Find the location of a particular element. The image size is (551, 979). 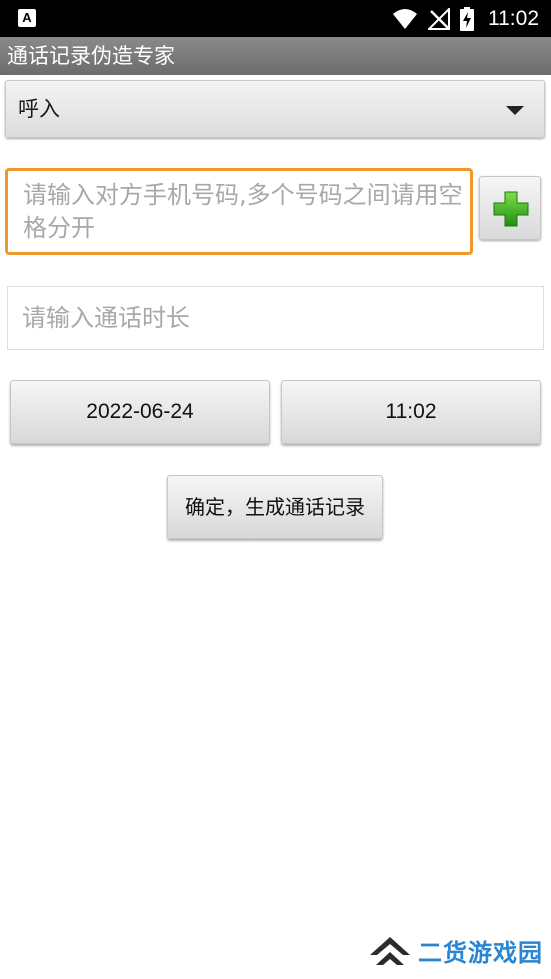

call-type-selected: 呼入 is located at coordinates (39, 109).